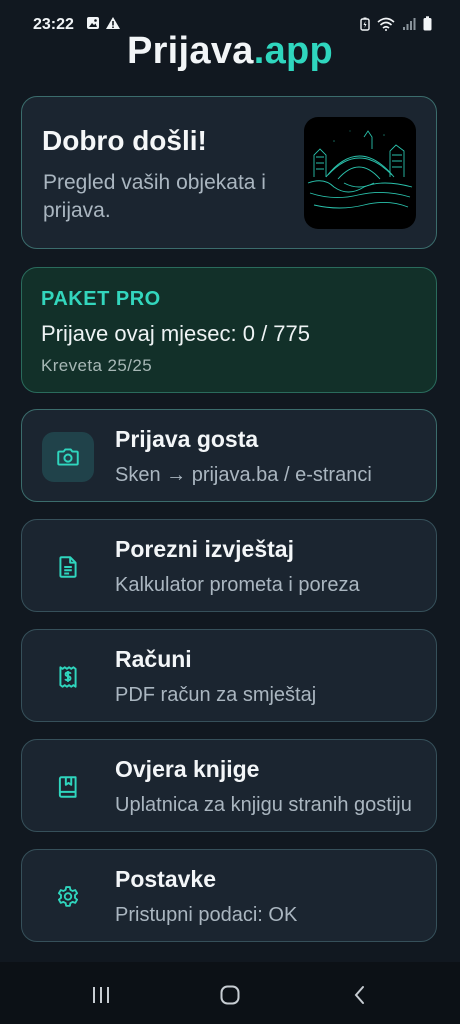 The width and height of the screenshot is (460, 1024). Describe the element at coordinates (360, 995) in the screenshot. I see `back-icon` at that location.